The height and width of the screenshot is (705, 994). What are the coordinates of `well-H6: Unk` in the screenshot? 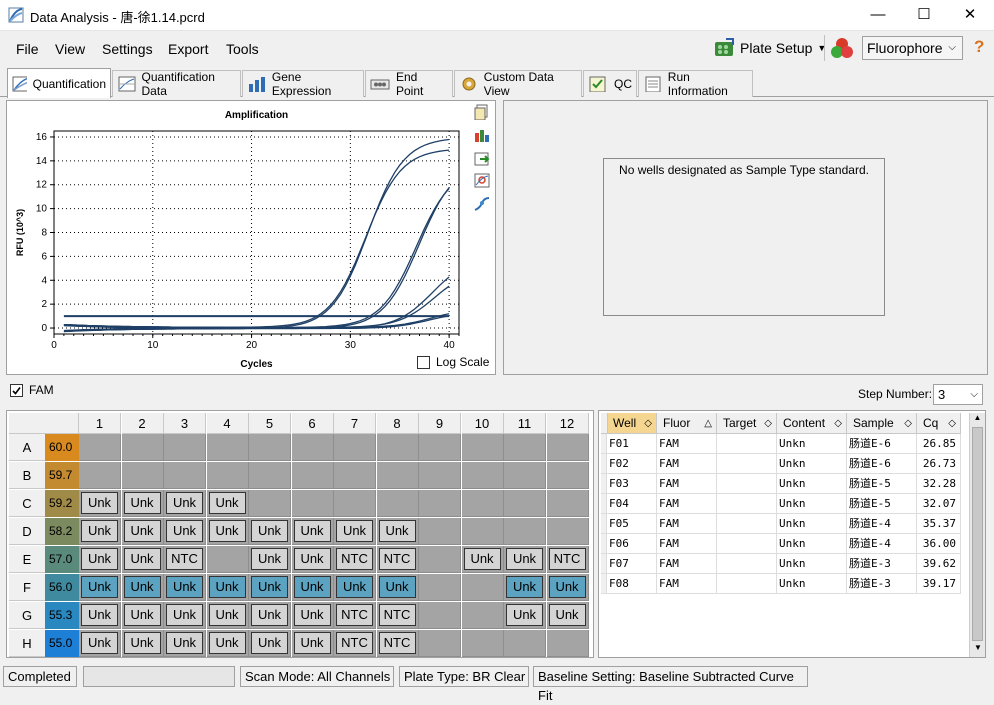 It's located at (312, 643).